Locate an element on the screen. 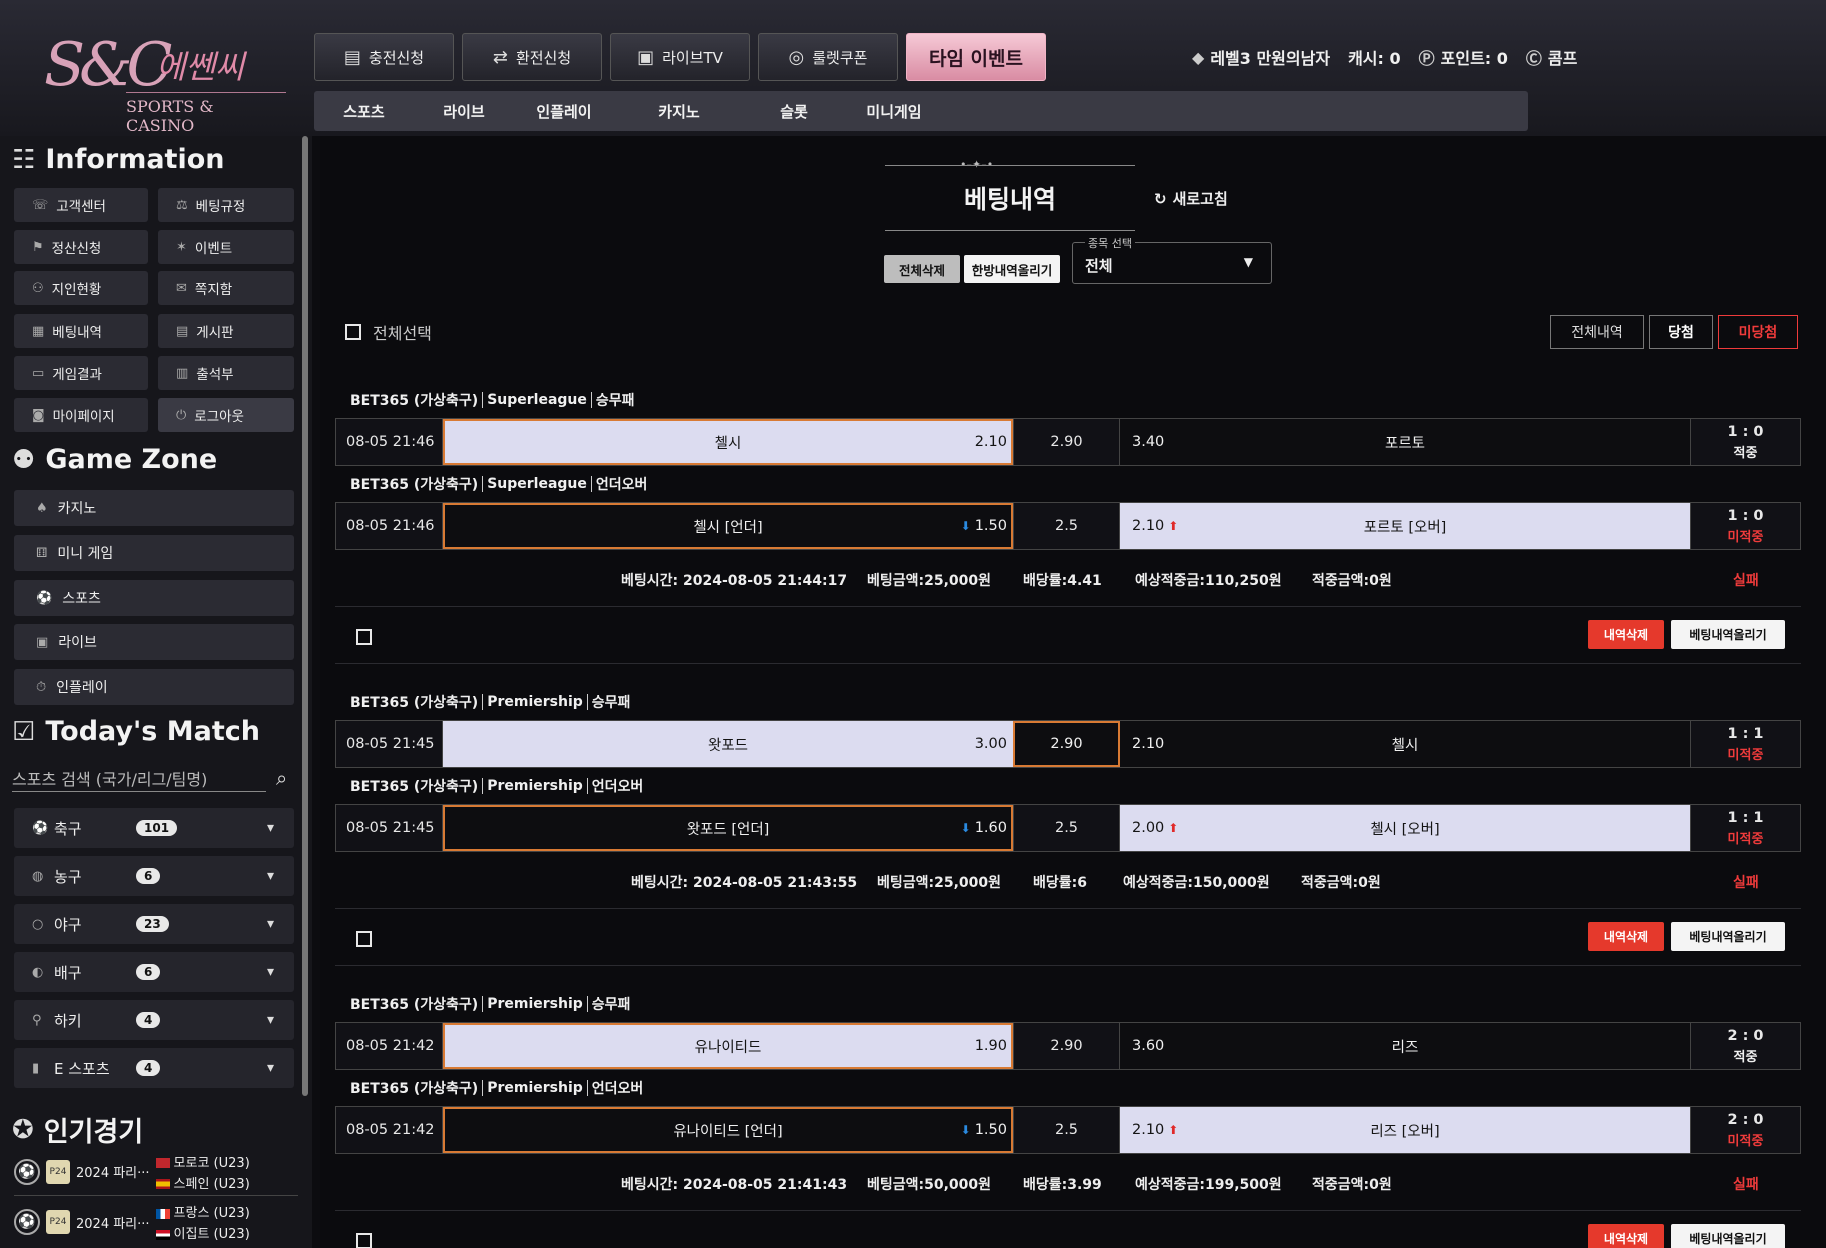  nav-live: 라이브 is located at coordinates (464, 111).